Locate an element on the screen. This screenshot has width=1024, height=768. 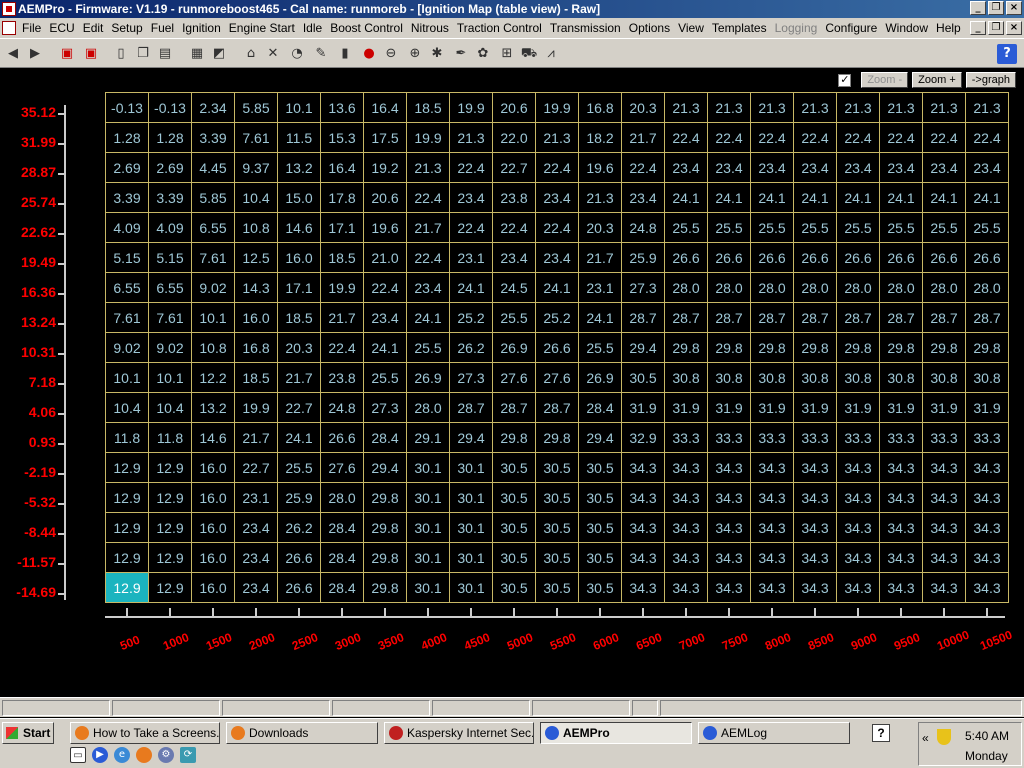
table-cell: 21.0 is located at coordinates (385, 257).